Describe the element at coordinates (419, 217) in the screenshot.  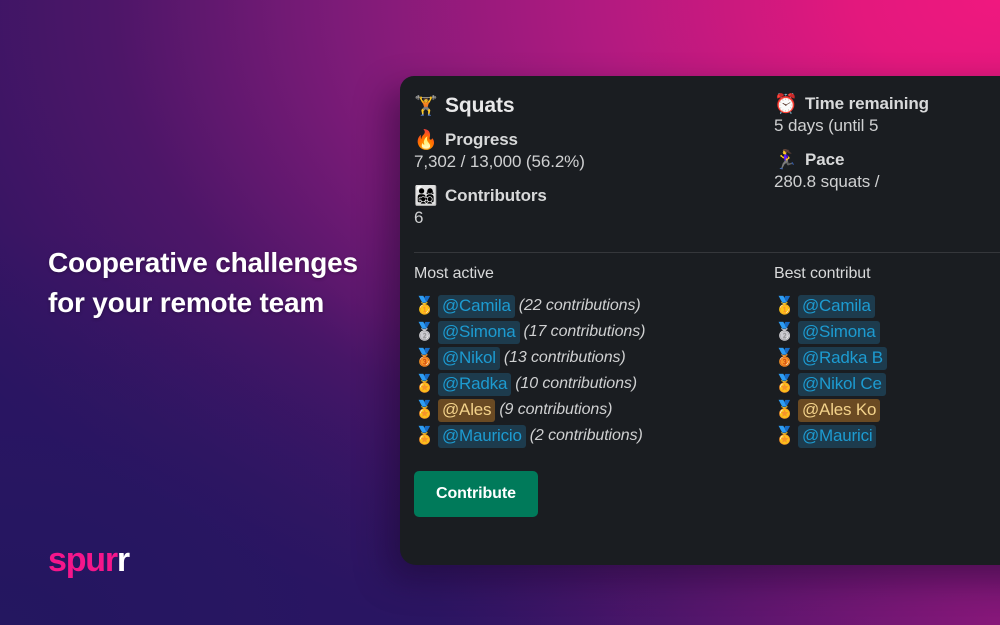
I see `contributors-value: 6` at that location.